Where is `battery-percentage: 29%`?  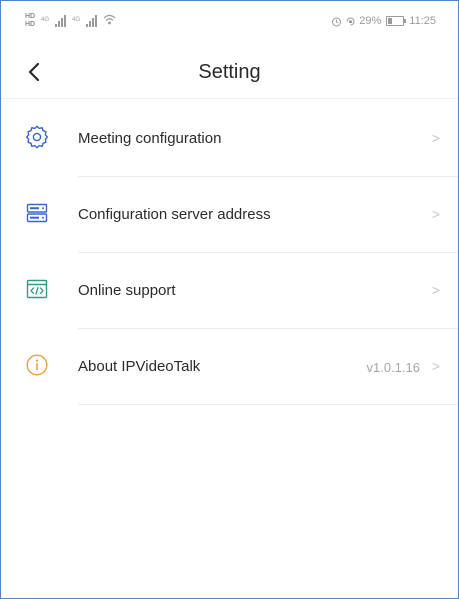
battery-percentage: 29% is located at coordinates (370, 21).